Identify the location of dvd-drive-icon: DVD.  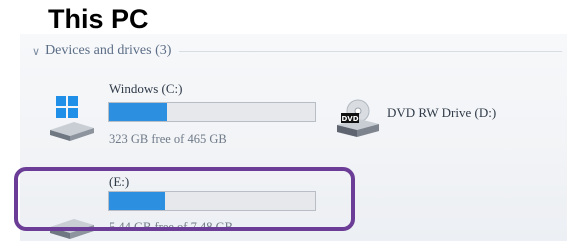
(358, 118).